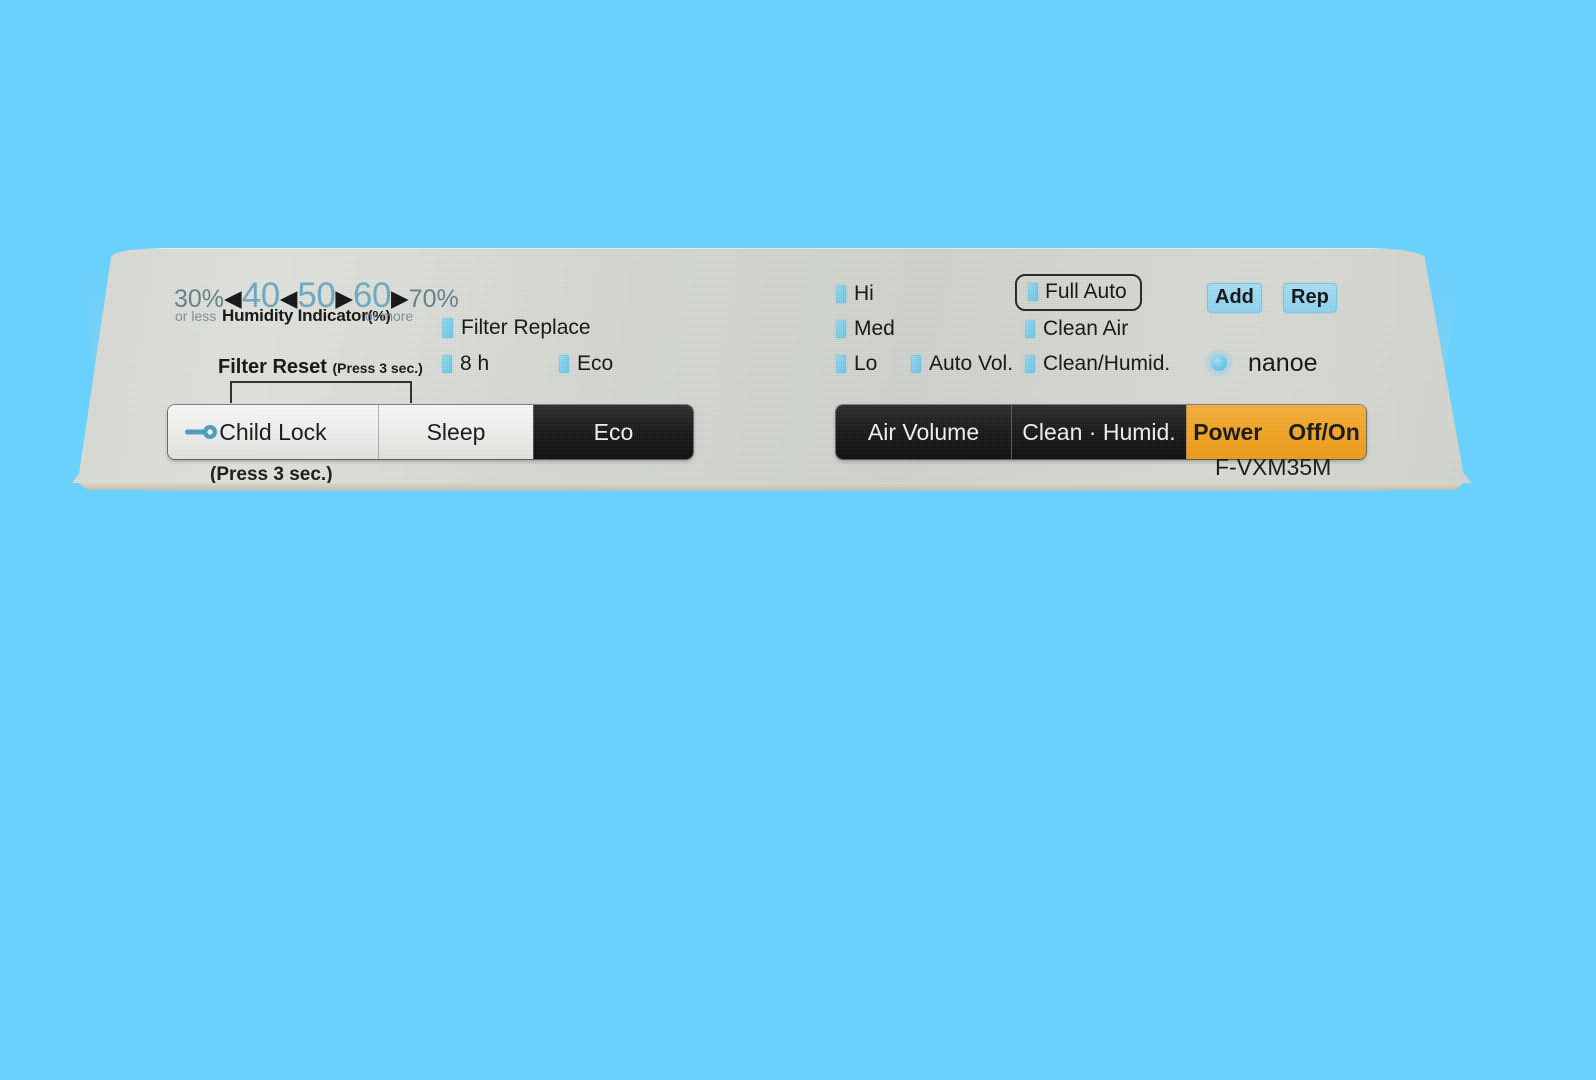  What do you see at coordinates (1276, 432) in the screenshot?
I see `power-button: Power Off/On` at bounding box center [1276, 432].